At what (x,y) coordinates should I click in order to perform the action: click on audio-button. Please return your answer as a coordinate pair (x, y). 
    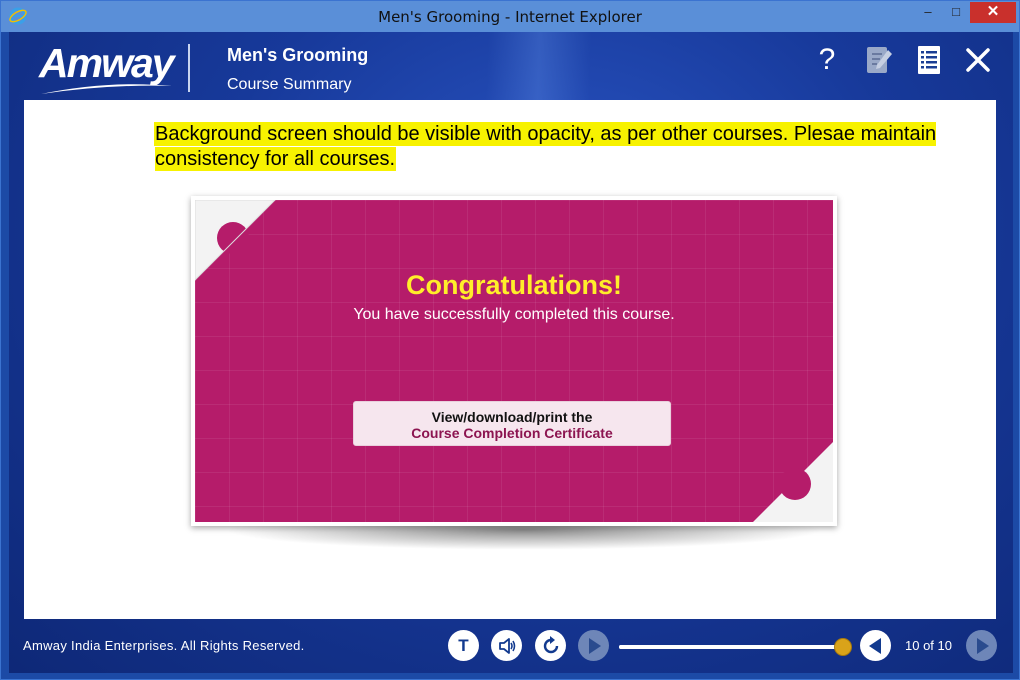
    Looking at the image, I should click on (506, 645).